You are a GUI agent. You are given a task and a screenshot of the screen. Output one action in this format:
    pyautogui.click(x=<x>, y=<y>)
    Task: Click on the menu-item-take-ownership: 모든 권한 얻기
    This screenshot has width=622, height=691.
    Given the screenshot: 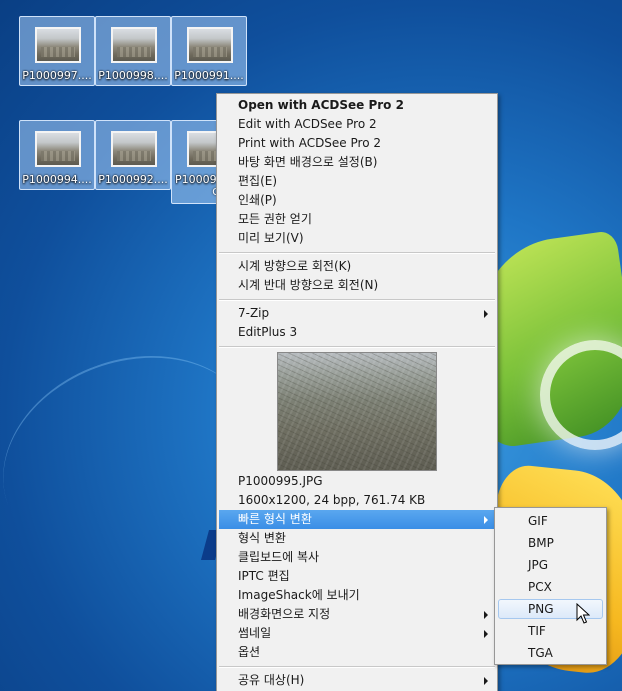 What is the action you would take?
    pyautogui.click(x=357, y=219)
    